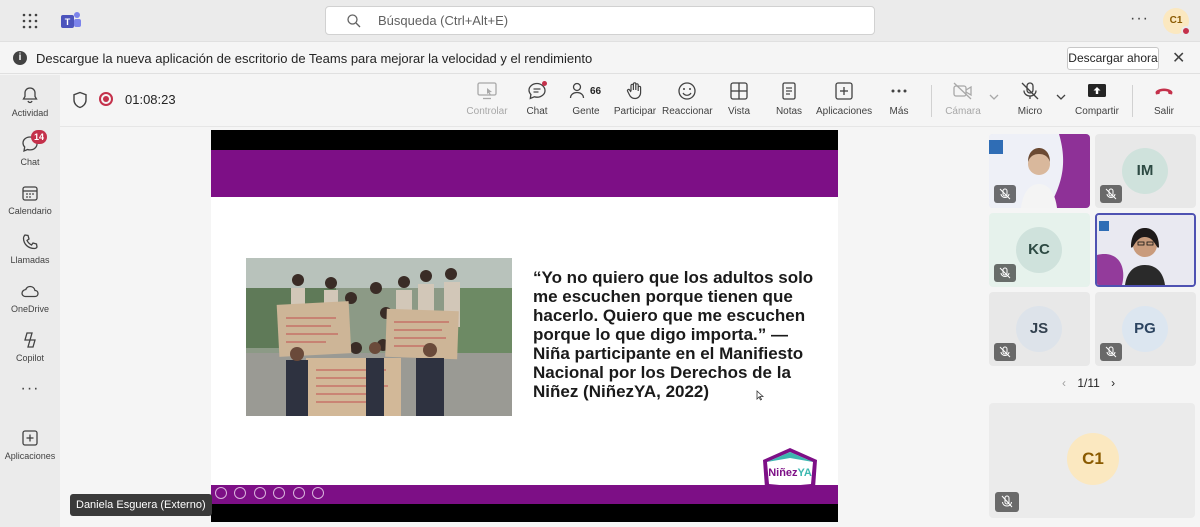 The height and width of the screenshot is (527, 1200). I want to click on search-icon, so click(354, 21).